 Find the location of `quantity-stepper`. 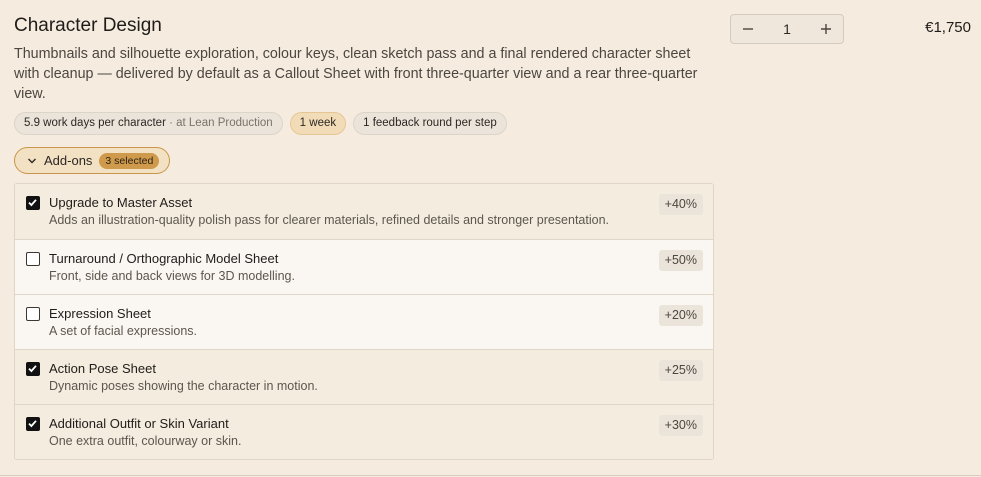

quantity-stepper is located at coordinates (787, 29).